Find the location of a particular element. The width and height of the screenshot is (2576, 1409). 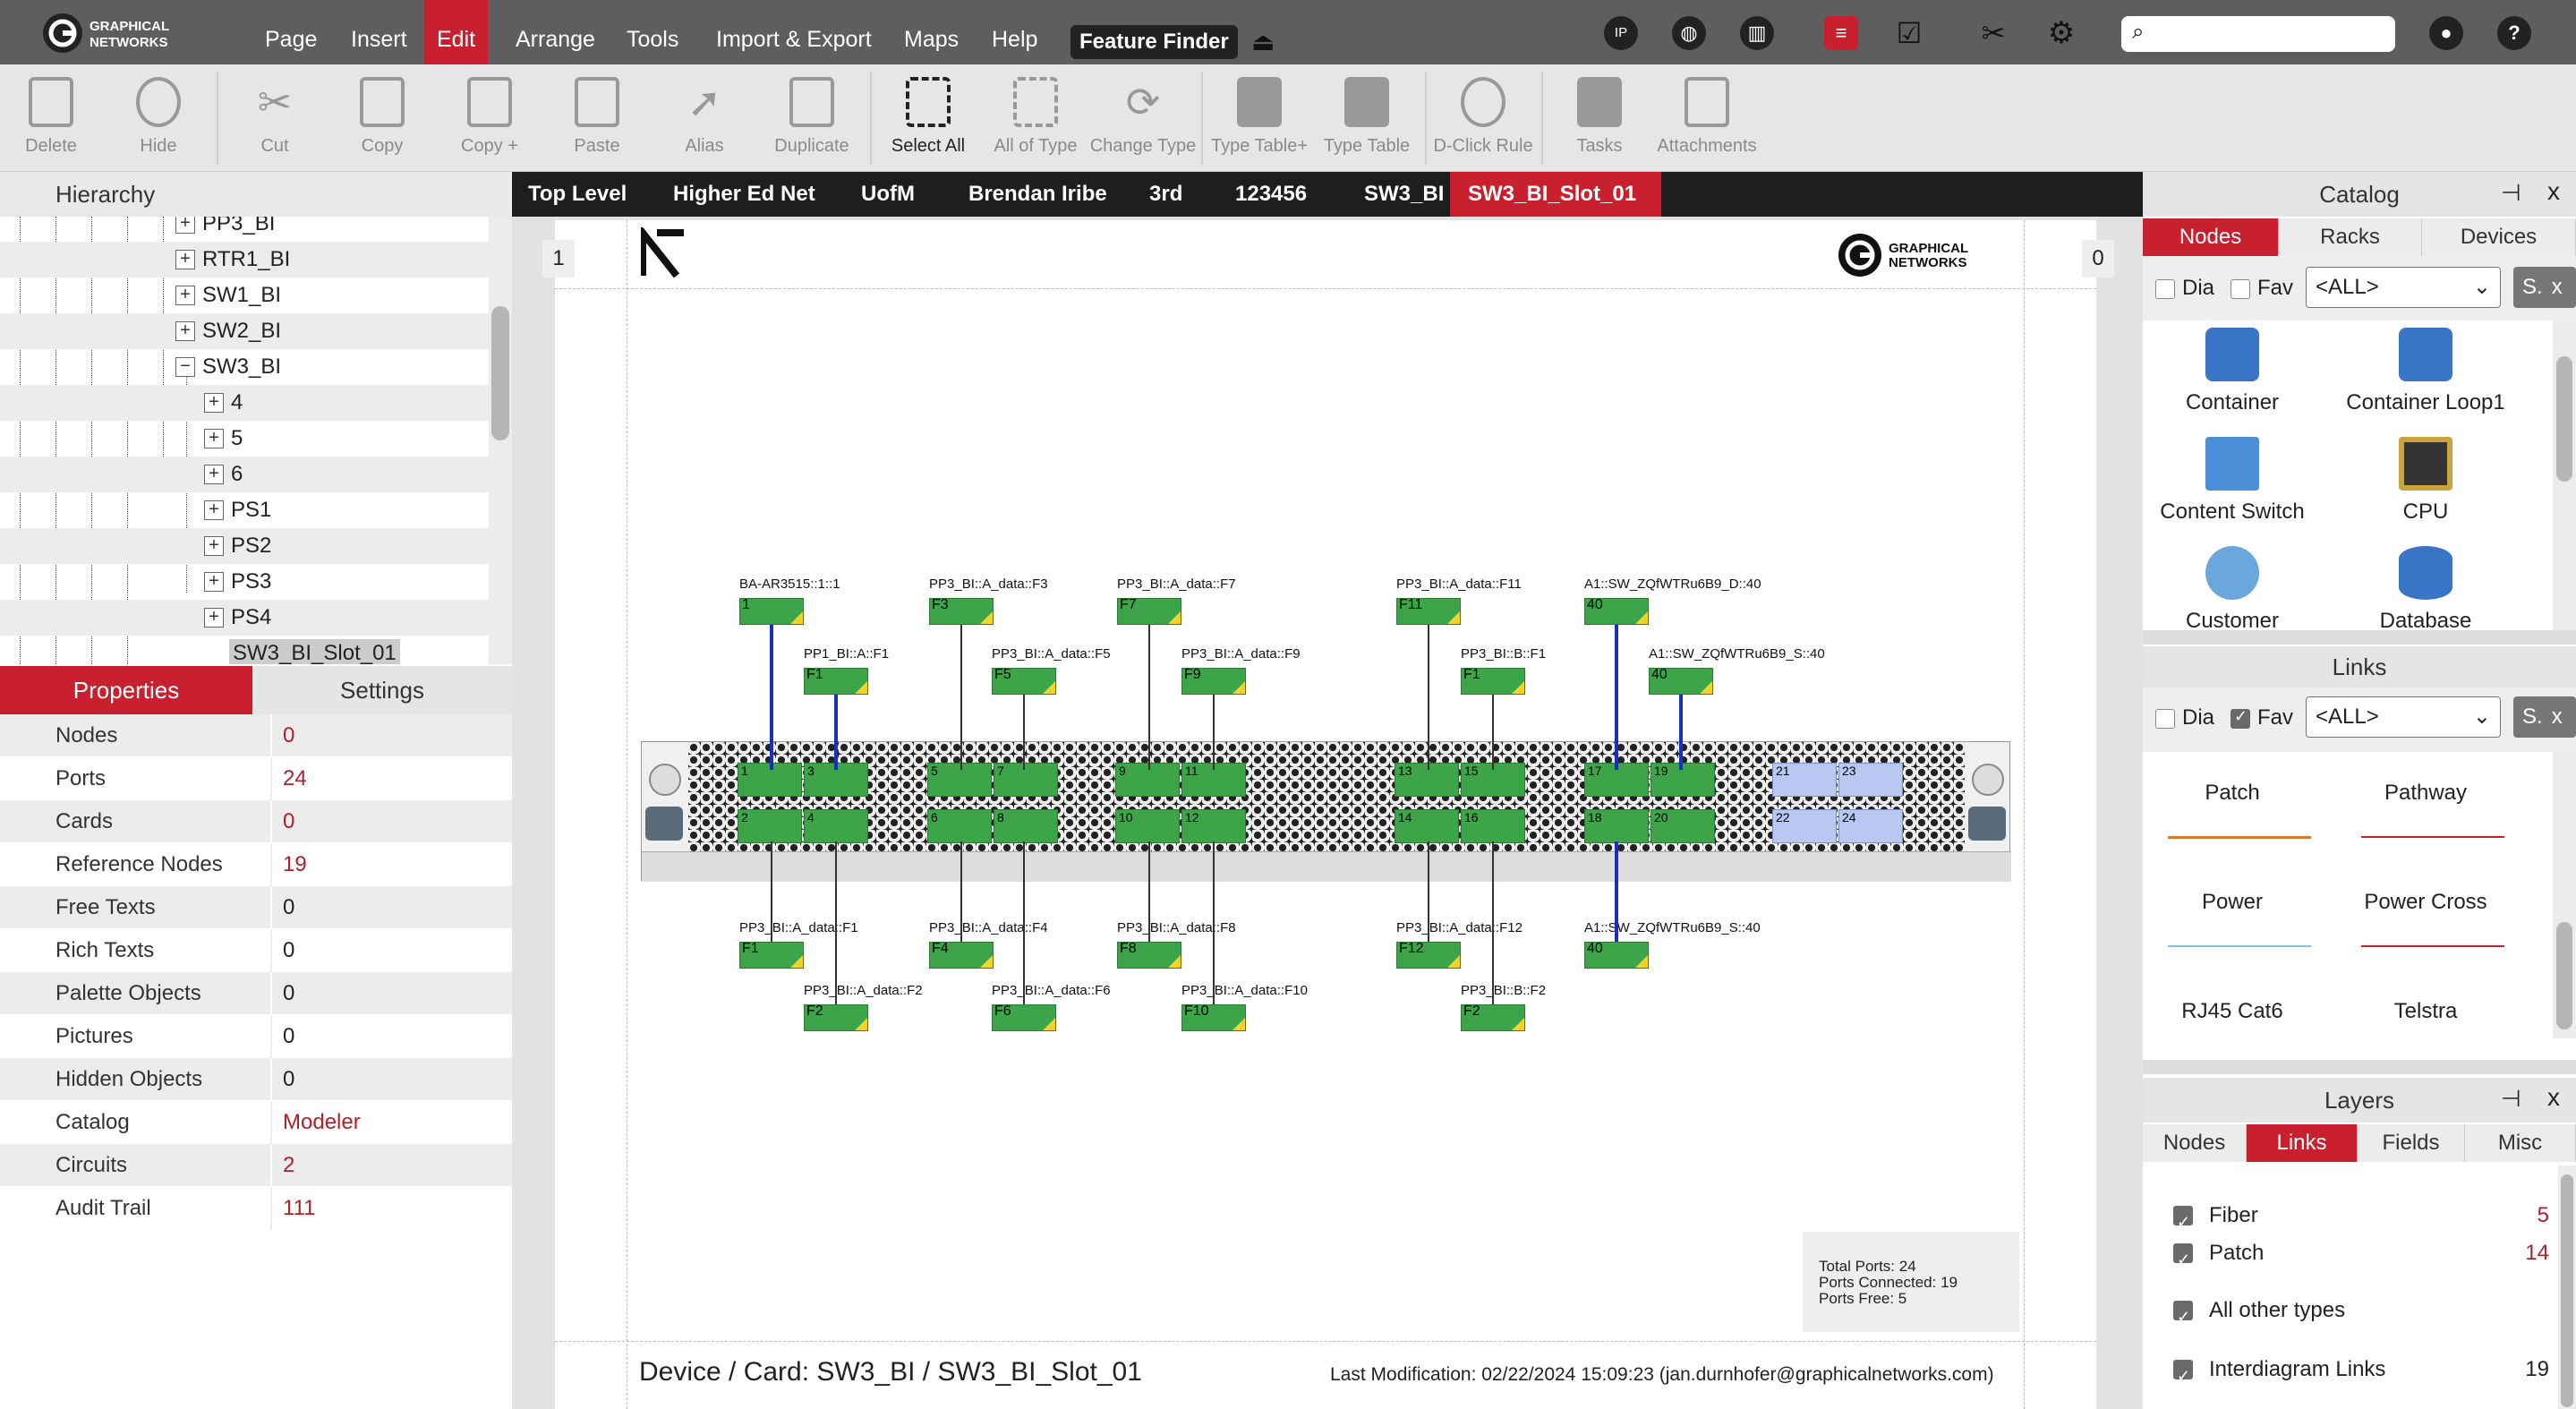

reference-port: 1 is located at coordinates (771, 611).